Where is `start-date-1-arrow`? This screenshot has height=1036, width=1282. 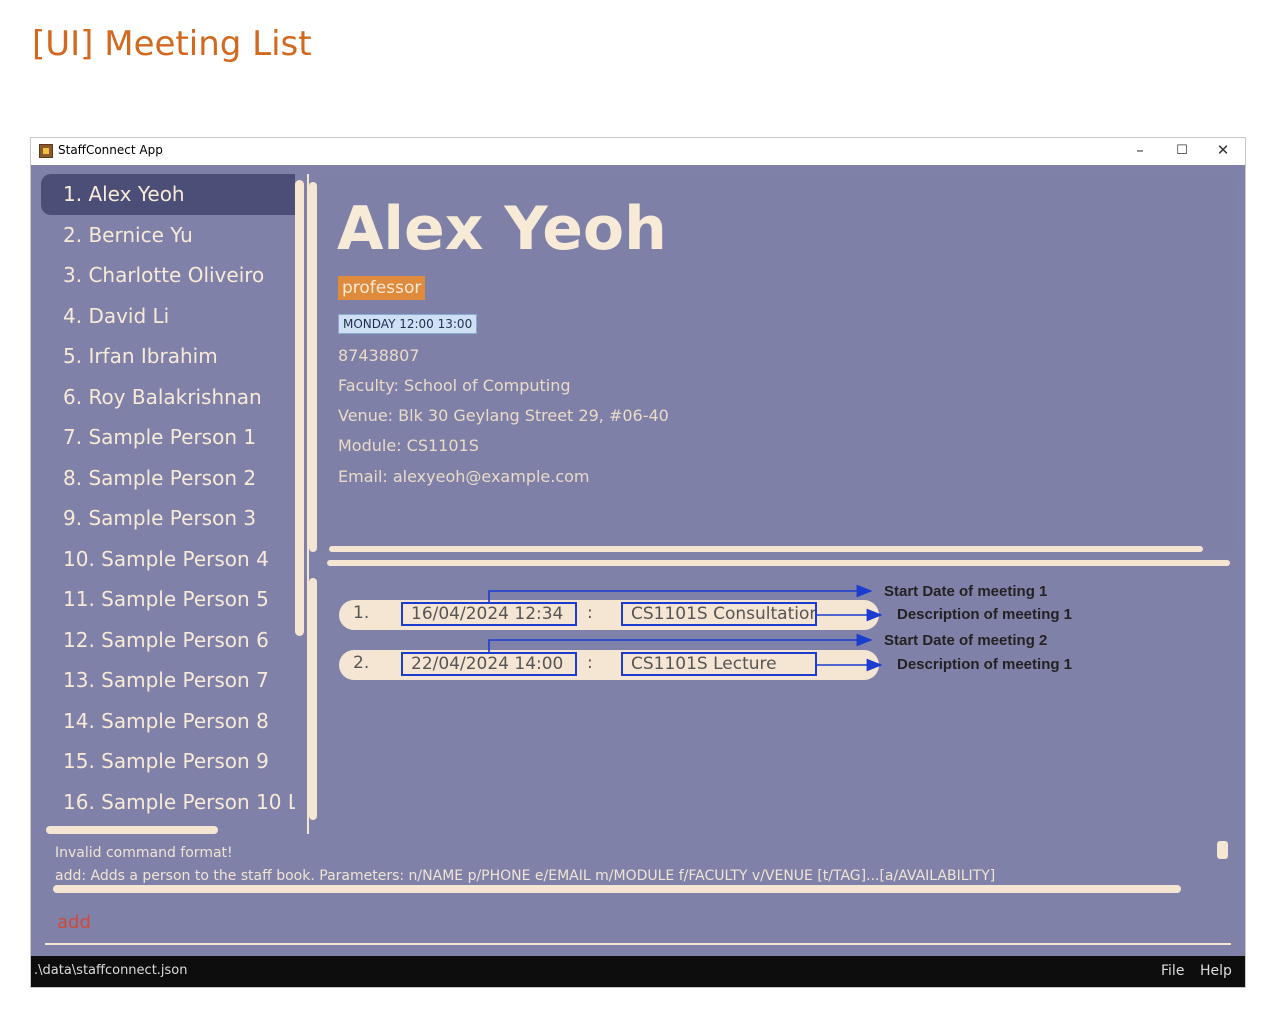
start-date-1-arrow is located at coordinates (680, 593).